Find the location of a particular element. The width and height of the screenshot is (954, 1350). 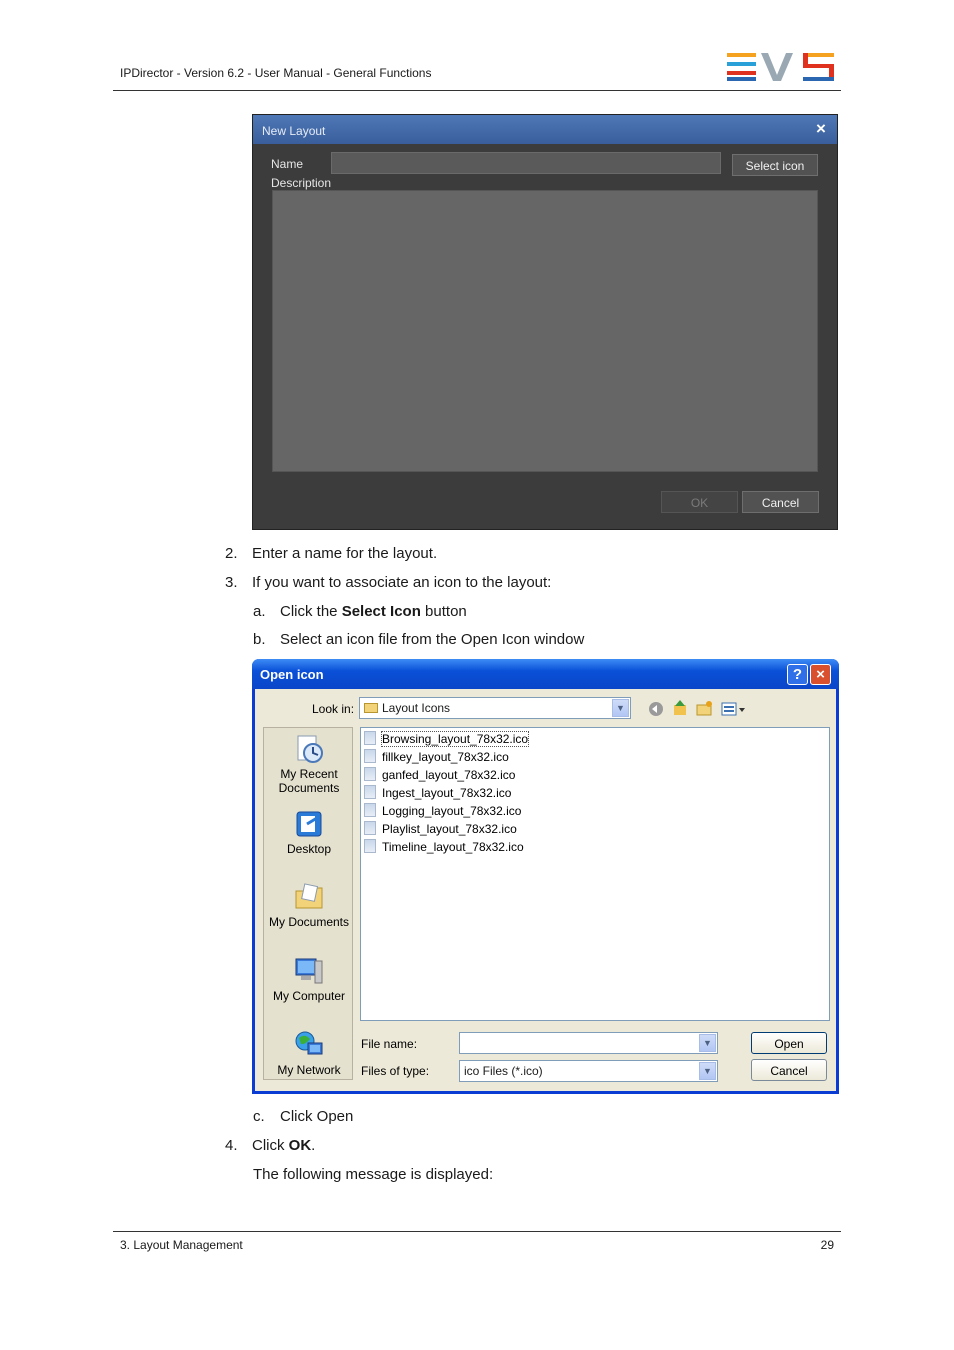

open-icon-titlebar: Open icon ? × is located at coordinates (545, 674).